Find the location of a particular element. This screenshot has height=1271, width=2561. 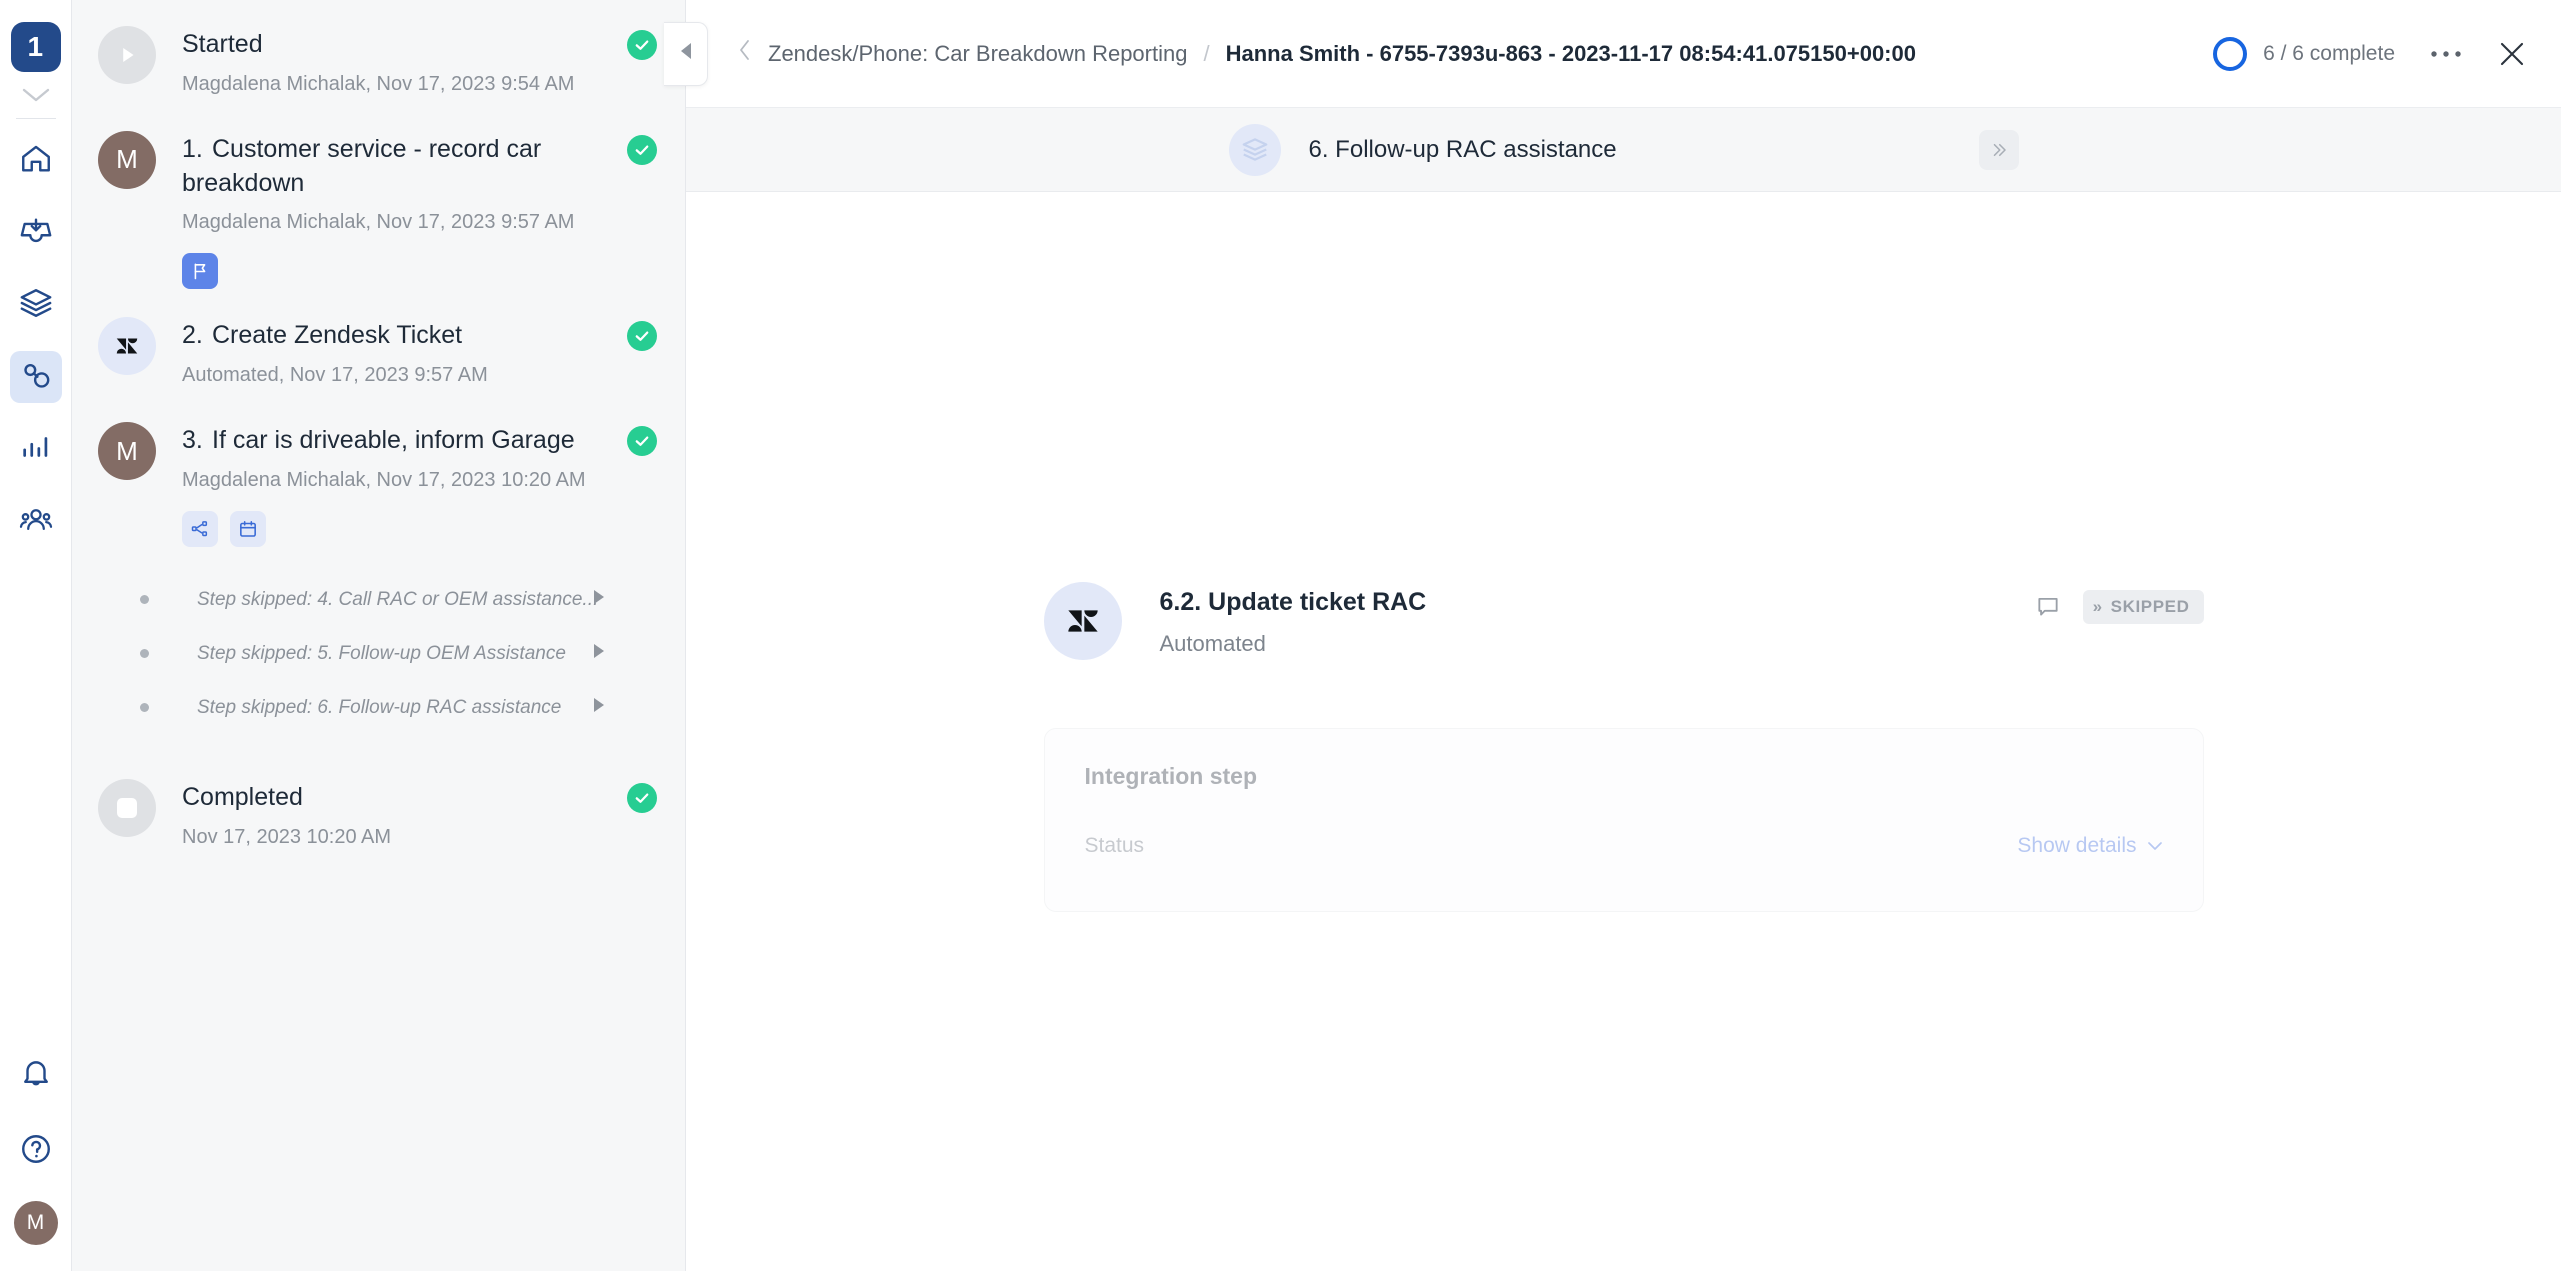

collapse-panel-button is located at coordinates (686, 53).